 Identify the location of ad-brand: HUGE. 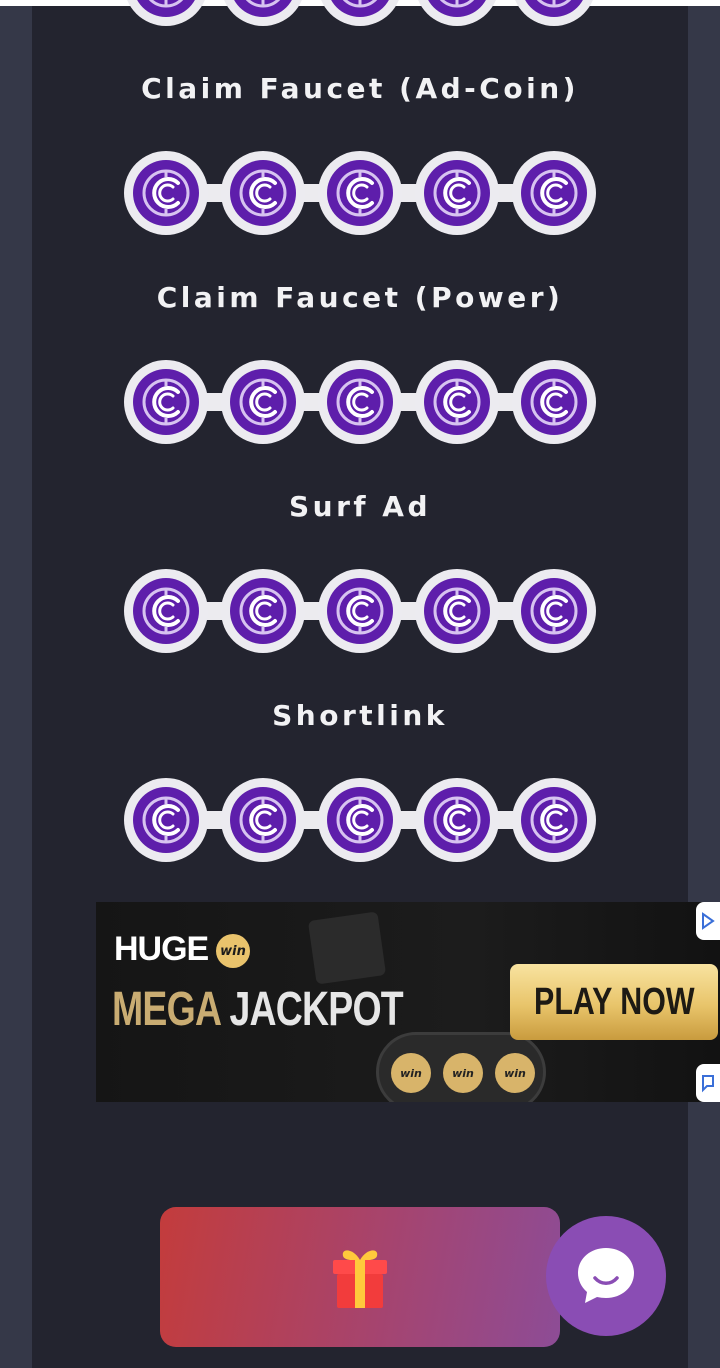
(161, 949).